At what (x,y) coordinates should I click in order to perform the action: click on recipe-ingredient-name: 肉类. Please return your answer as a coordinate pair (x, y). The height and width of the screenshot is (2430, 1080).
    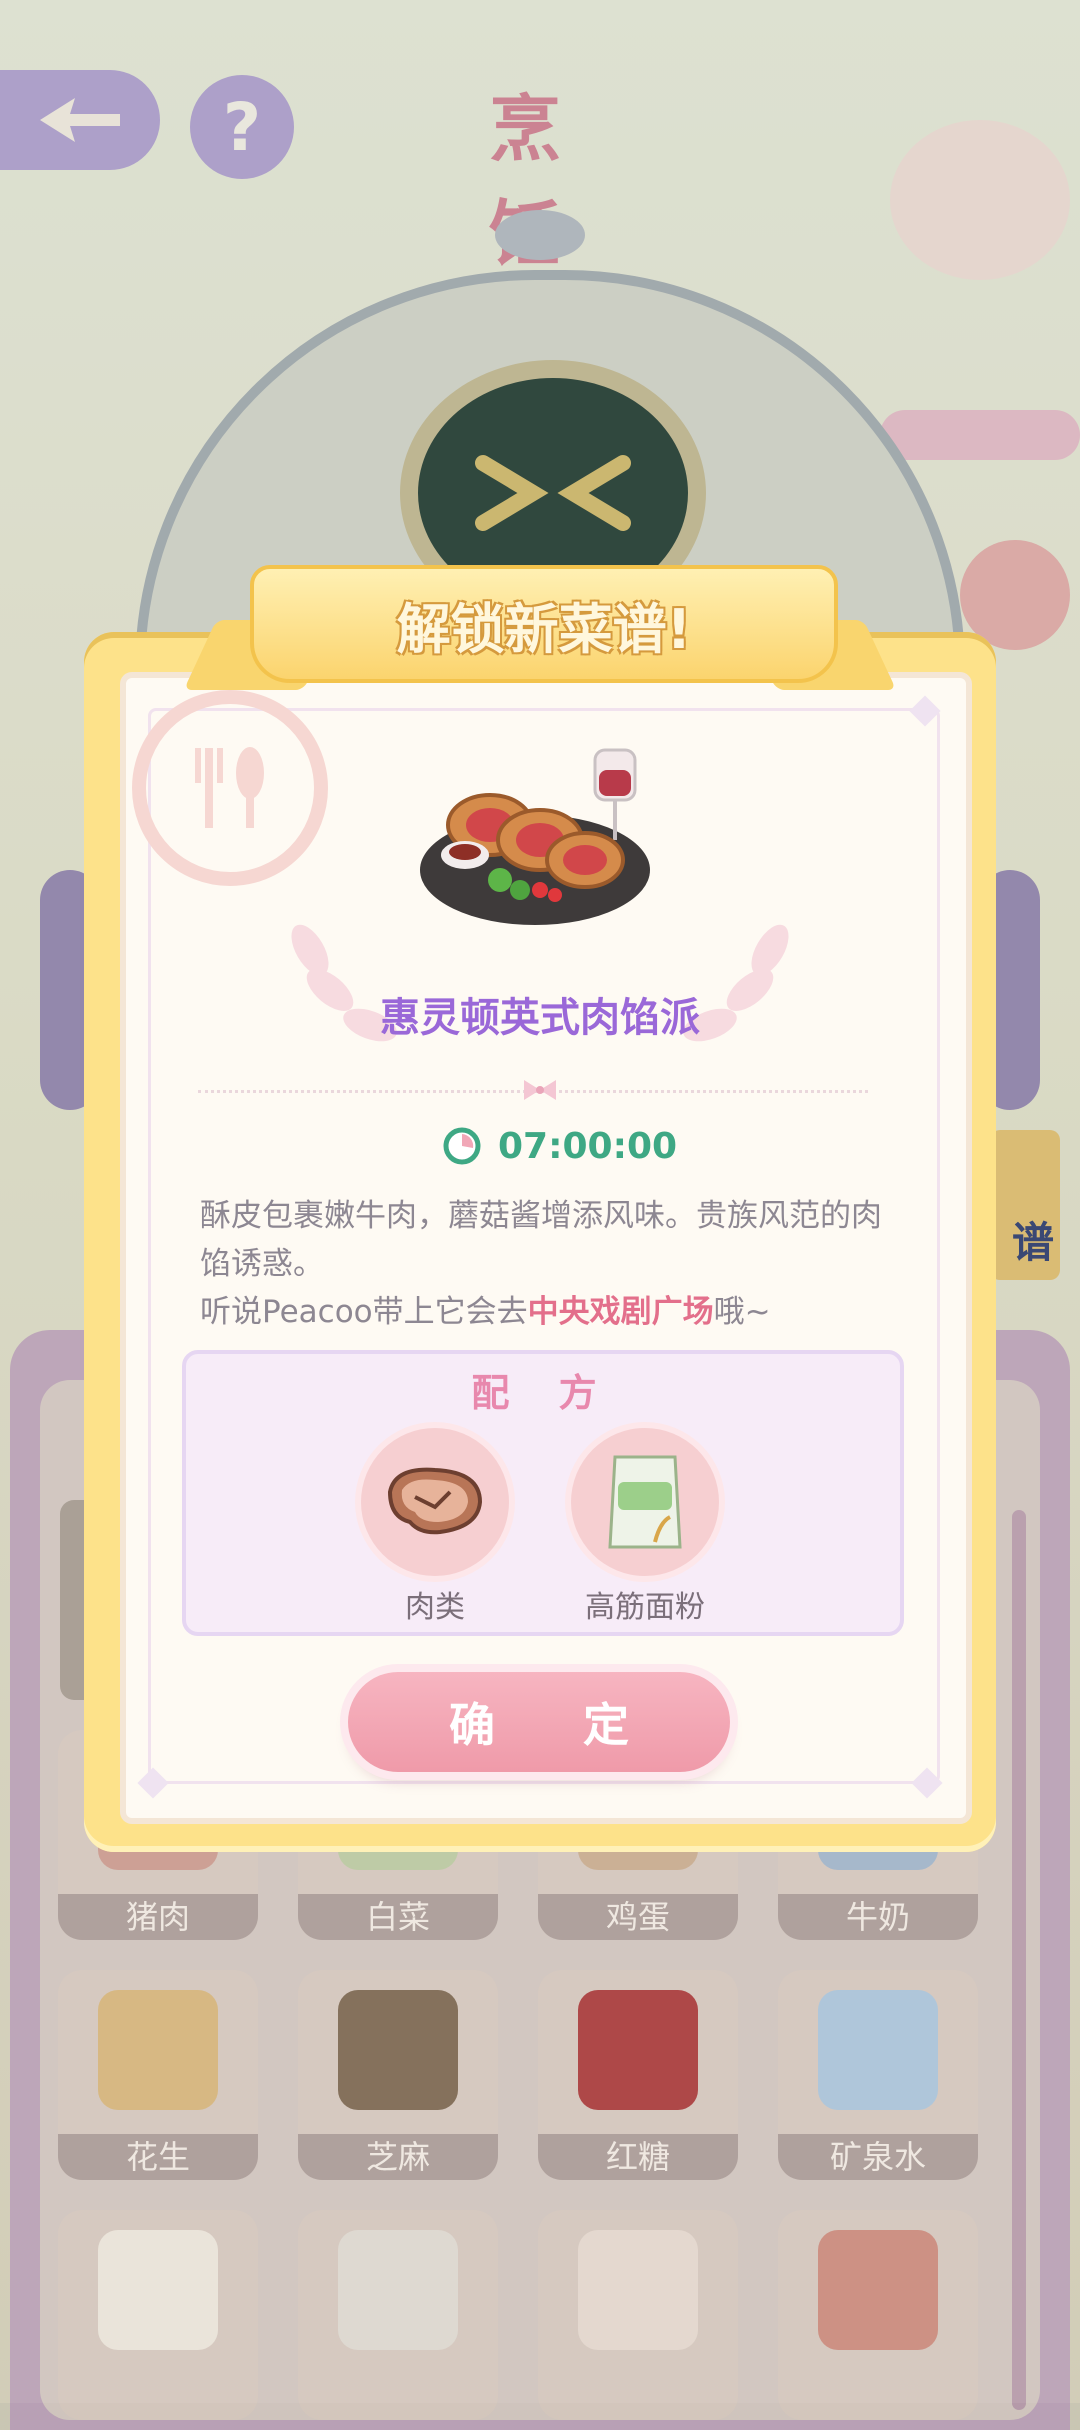
    Looking at the image, I should click on (435, 1607).